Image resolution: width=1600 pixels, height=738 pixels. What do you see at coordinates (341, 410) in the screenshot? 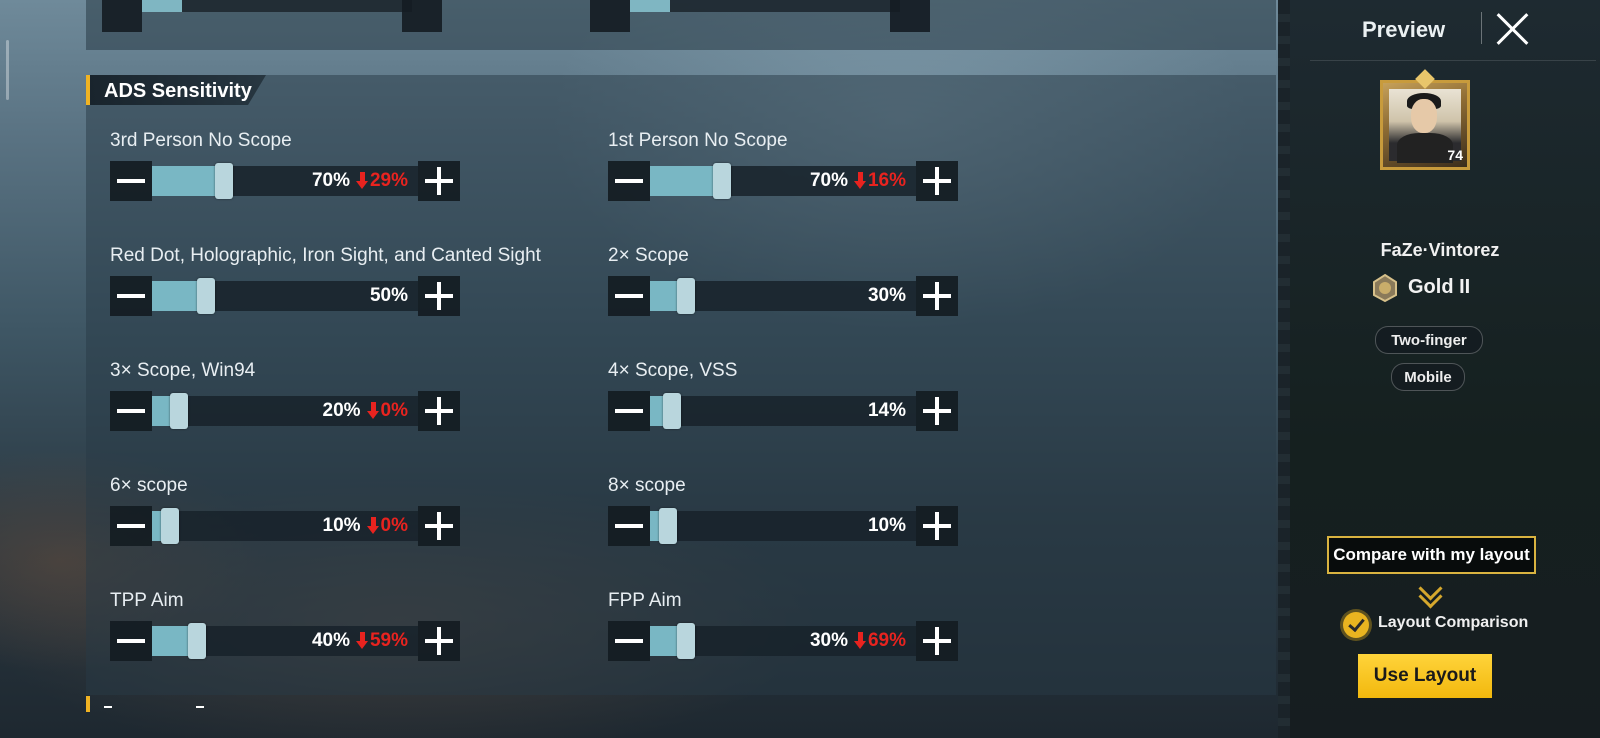
I see `value-text: 20%` at bounding box center [341, 410].